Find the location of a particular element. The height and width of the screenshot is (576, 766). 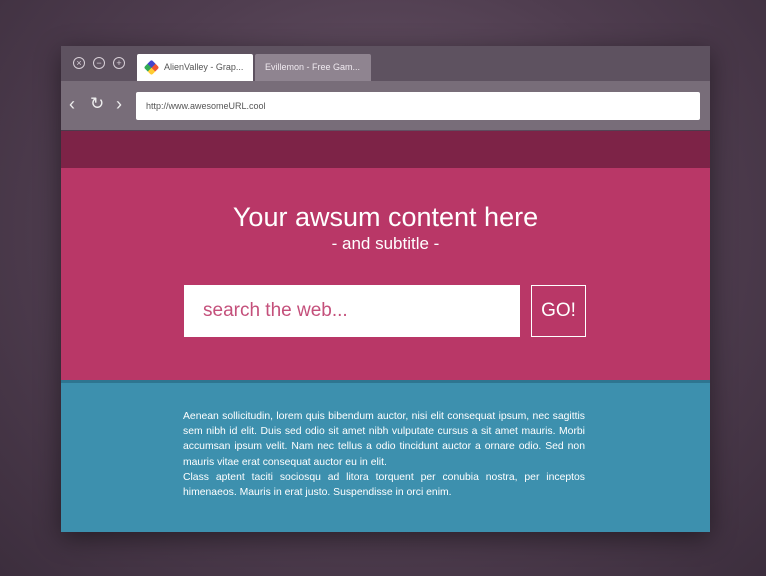

header-band is located at coordinates (385, 149).